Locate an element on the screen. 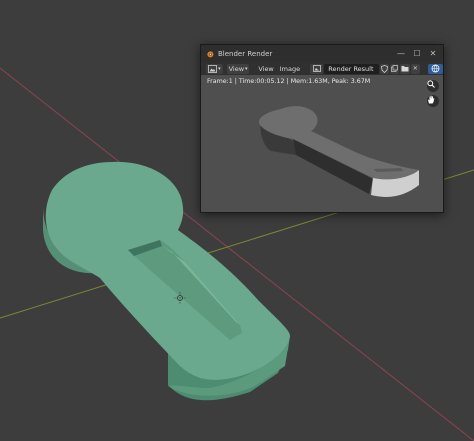 Image resolution: width=474 pixels, height=441 pixels. close-icon: ✕ is located at coordinates (415, 68).